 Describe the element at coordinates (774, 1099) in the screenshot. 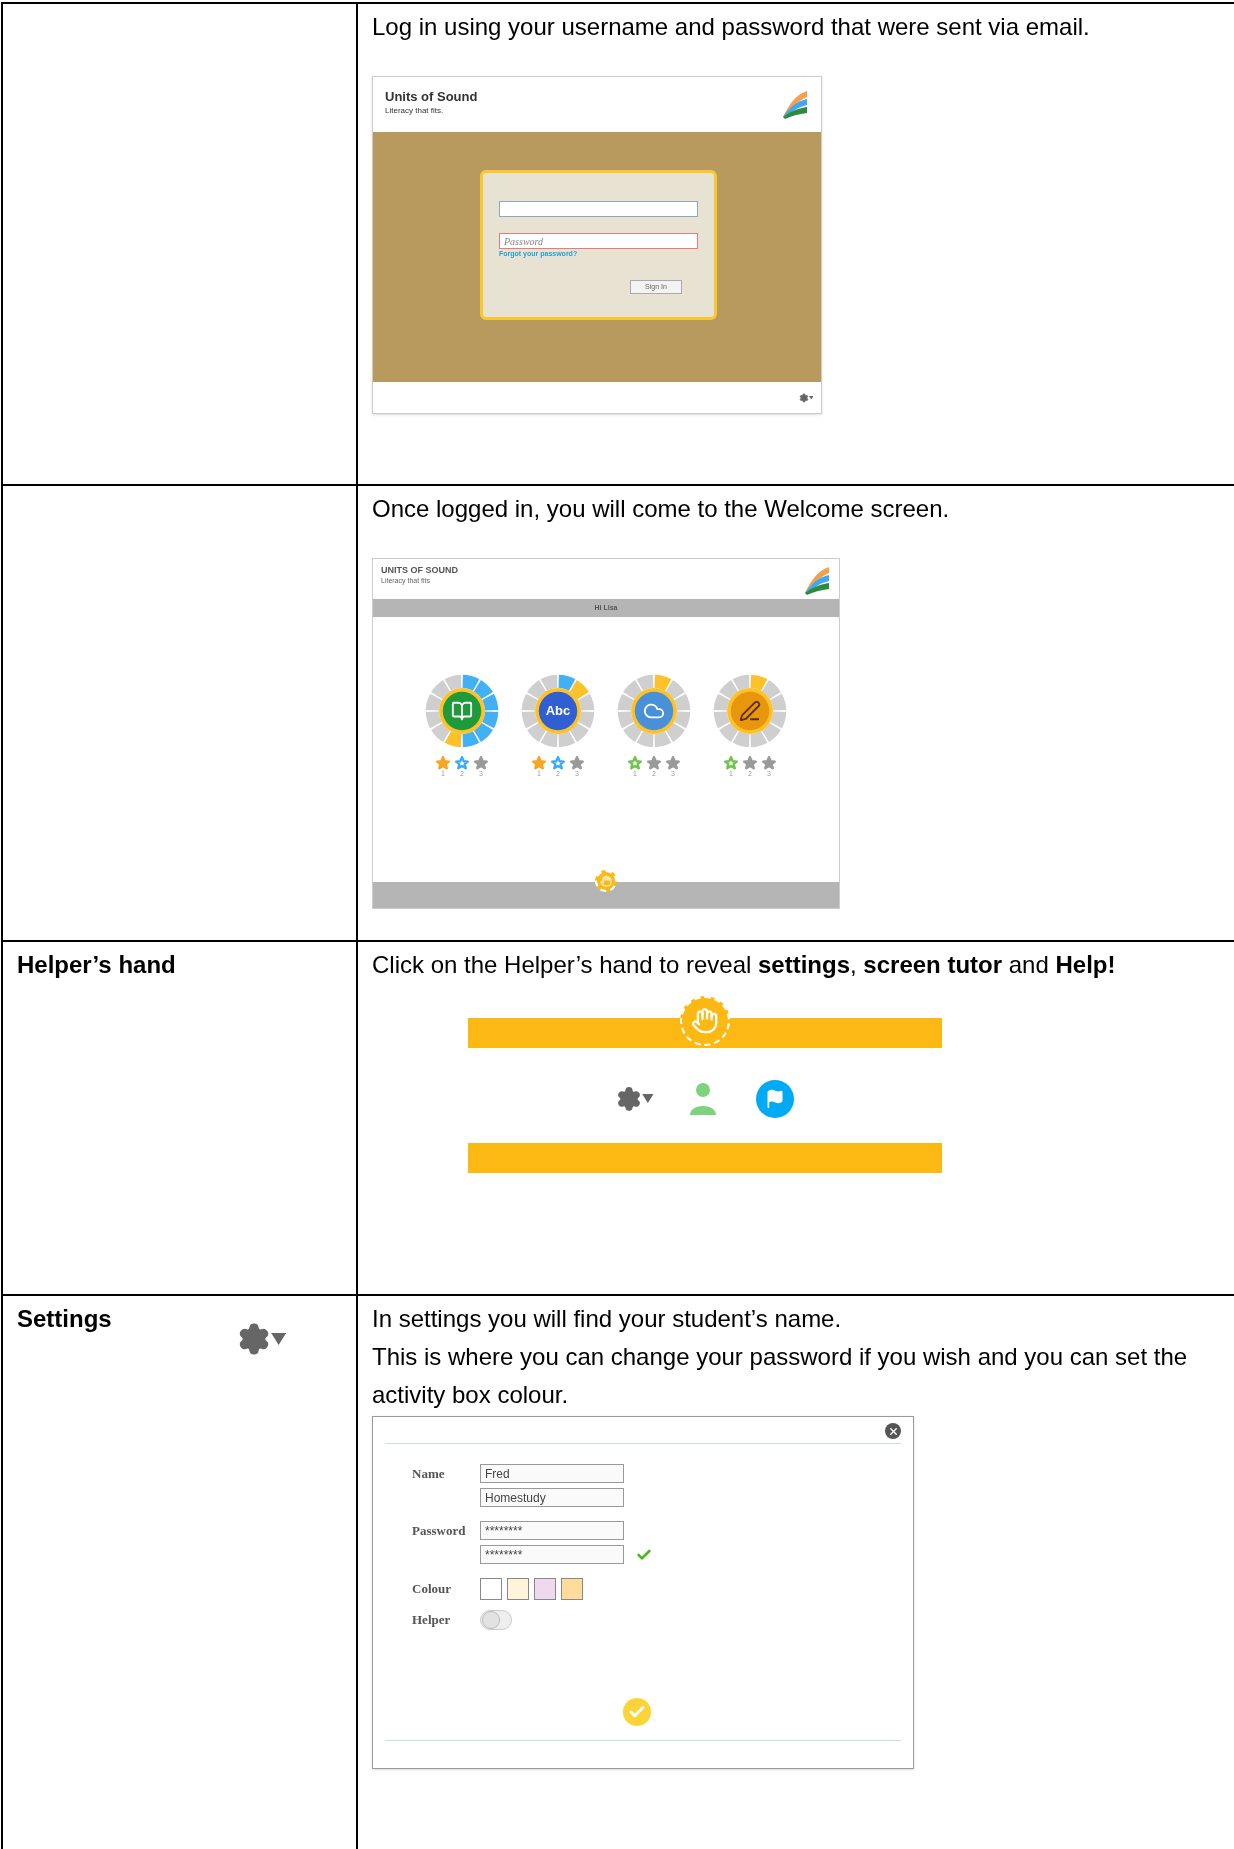

I see `flag-button` at that location.